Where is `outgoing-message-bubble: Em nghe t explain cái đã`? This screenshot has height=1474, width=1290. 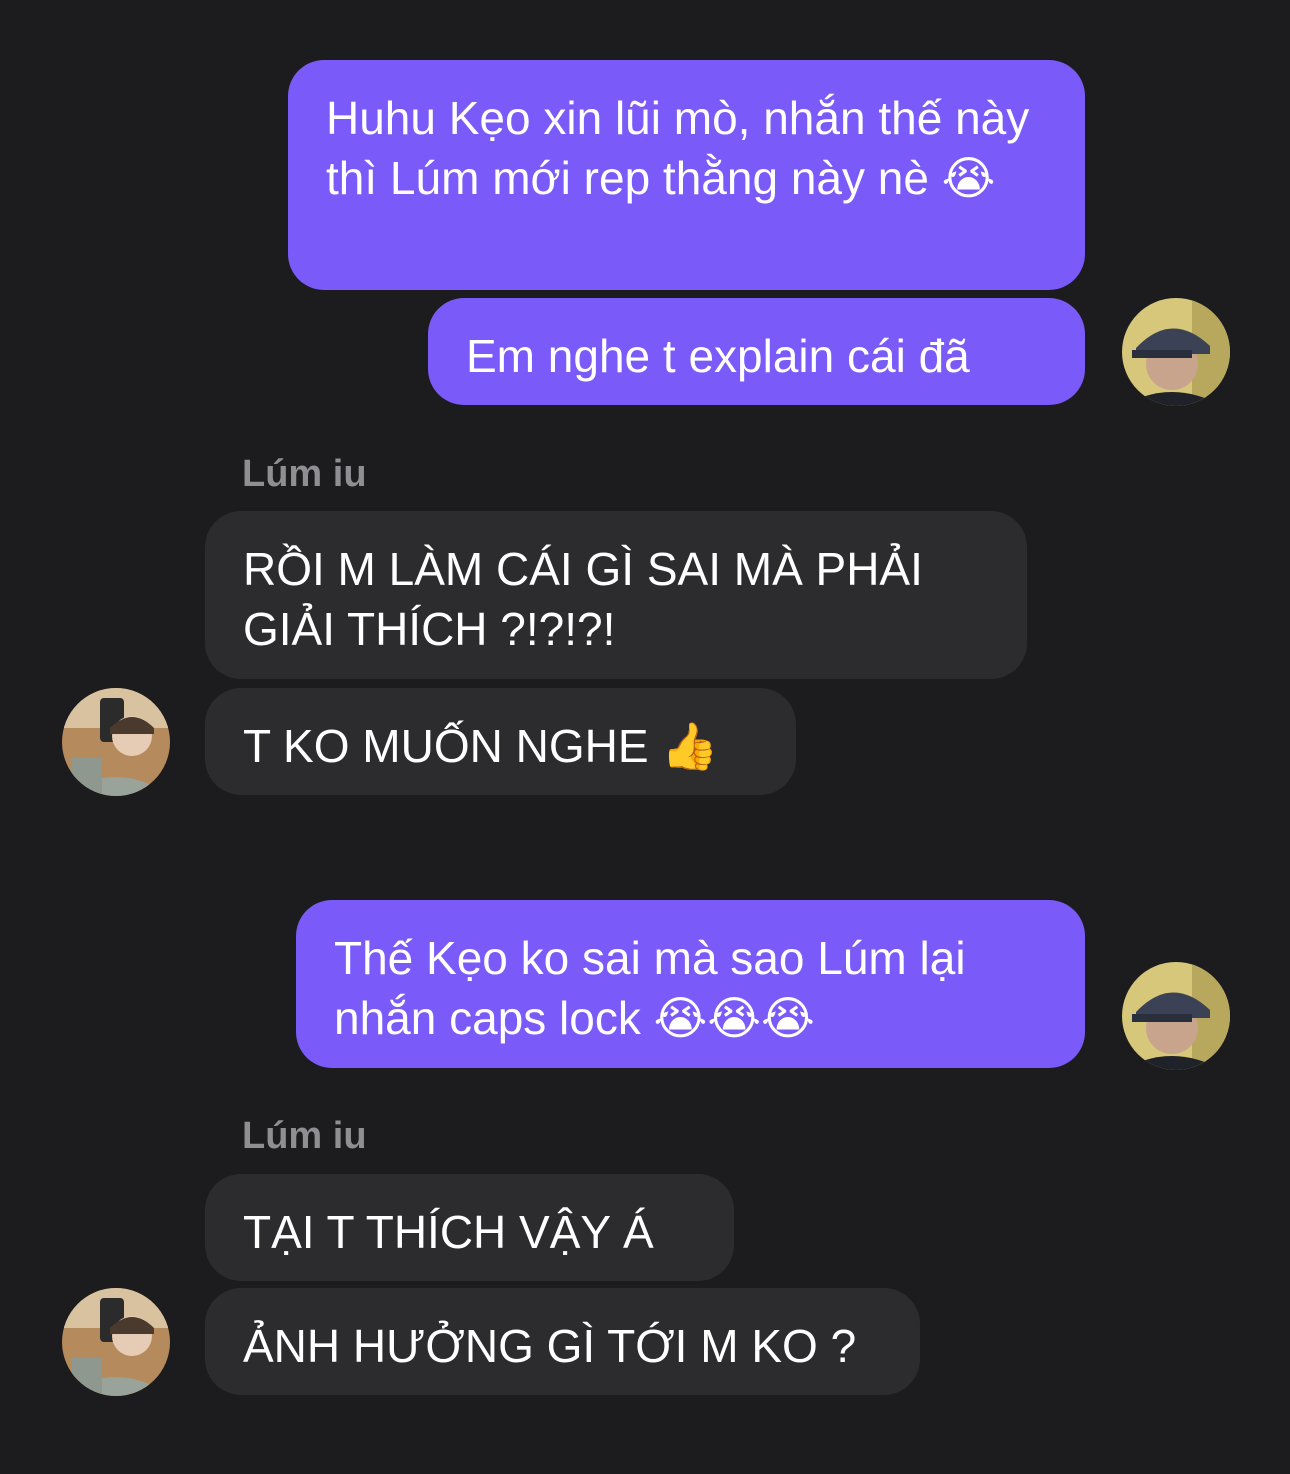
outgoing-message-bubble: Em nghe t explain cái đã is located at coordinates (756, 351).